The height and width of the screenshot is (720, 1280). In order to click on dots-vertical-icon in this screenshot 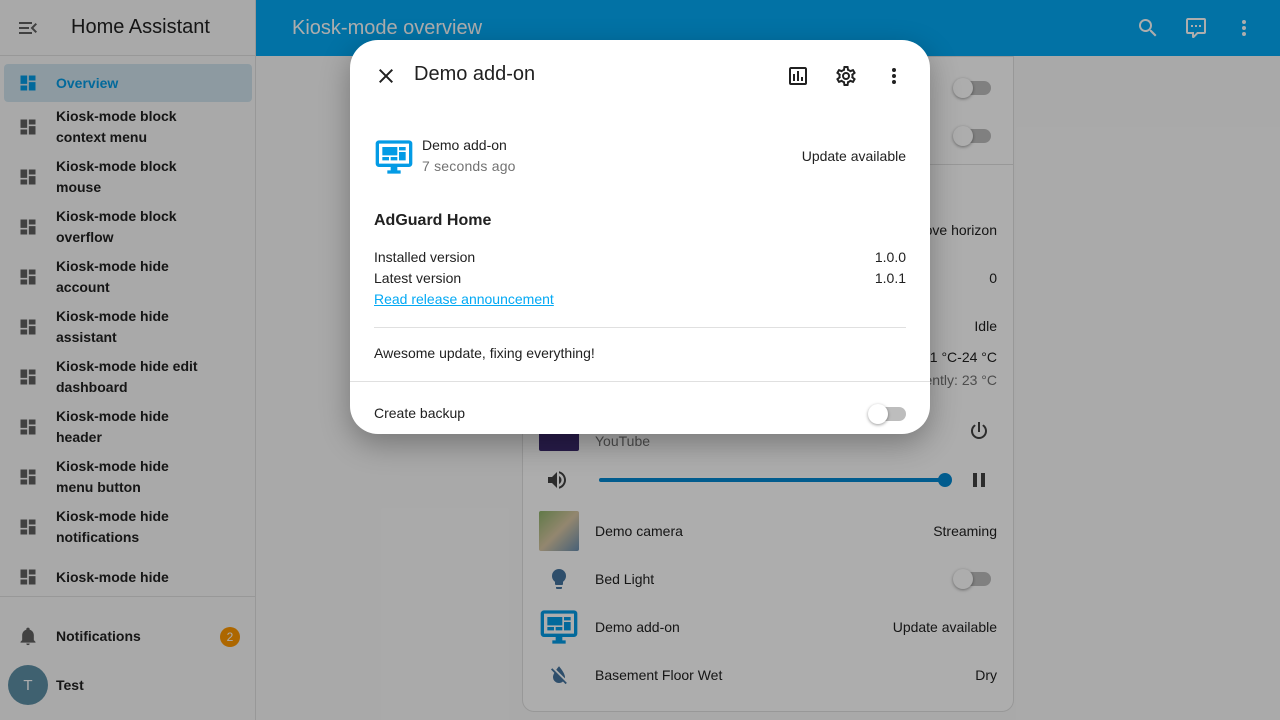, I will do `click(894, 76)`.